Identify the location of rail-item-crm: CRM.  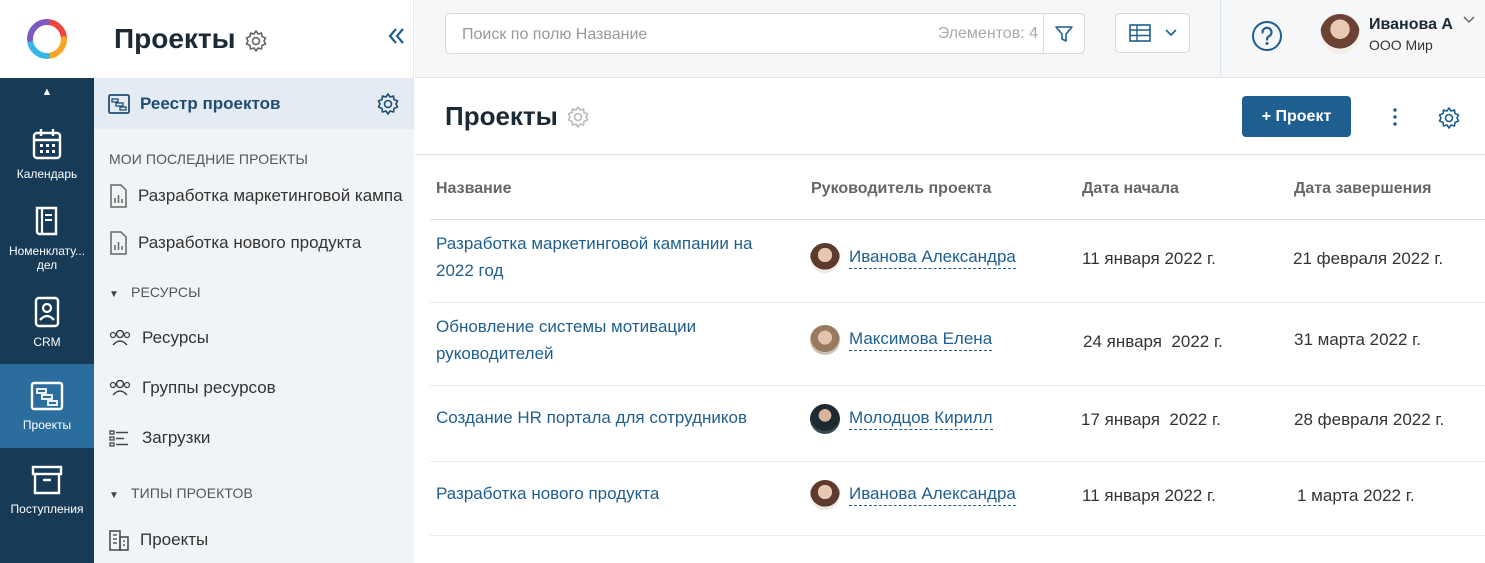
(47, 322).